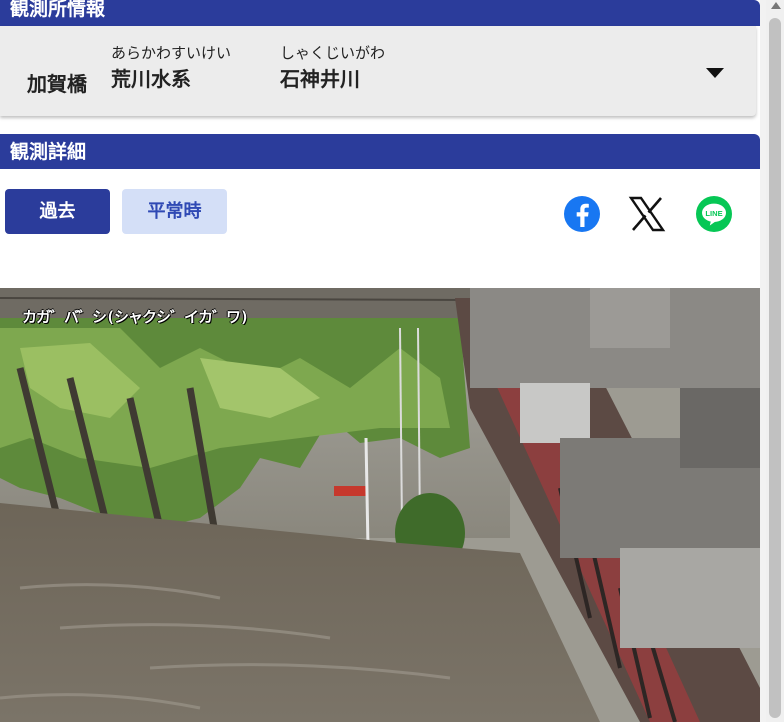  Describe the element at coordinates (57, 211) in the screenshot. I see `past-button: 過去` at that location.